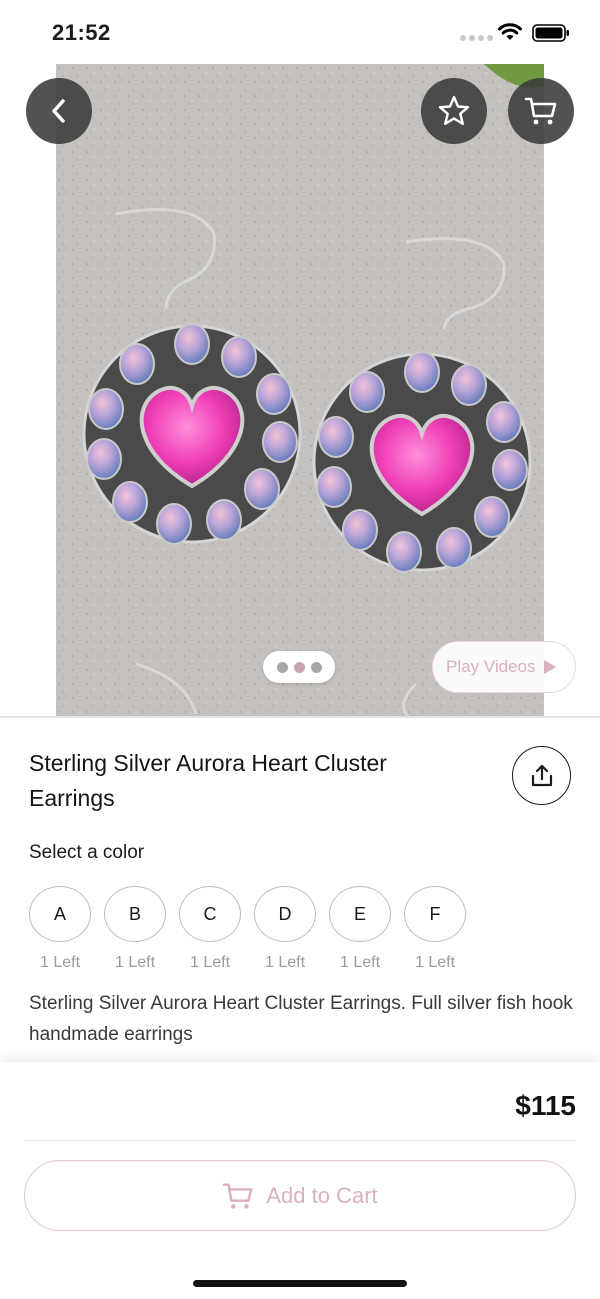 This screenshot has height=1299, width=600. What do you see at coordinates (550, 667) in the screenshot?
I see `play-icon` at bounding box center [550, 667].